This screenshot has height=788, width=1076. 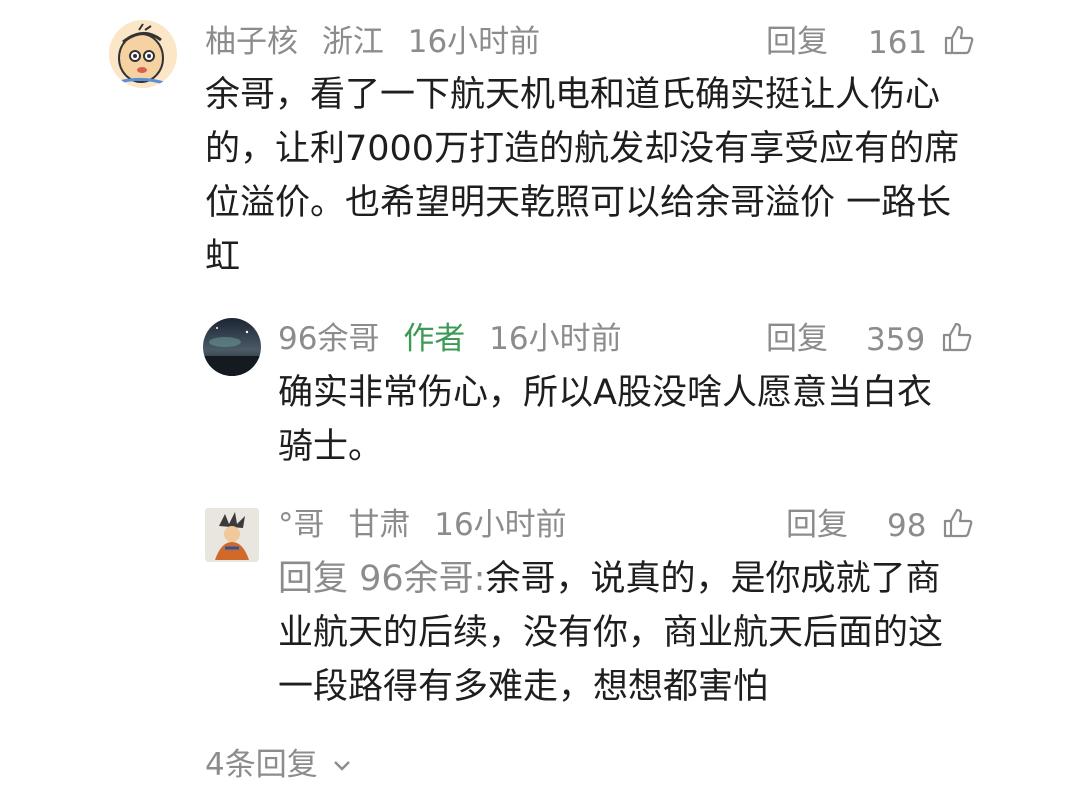 I want to click on cartoon-face-icon, so click(x=143, y=54).